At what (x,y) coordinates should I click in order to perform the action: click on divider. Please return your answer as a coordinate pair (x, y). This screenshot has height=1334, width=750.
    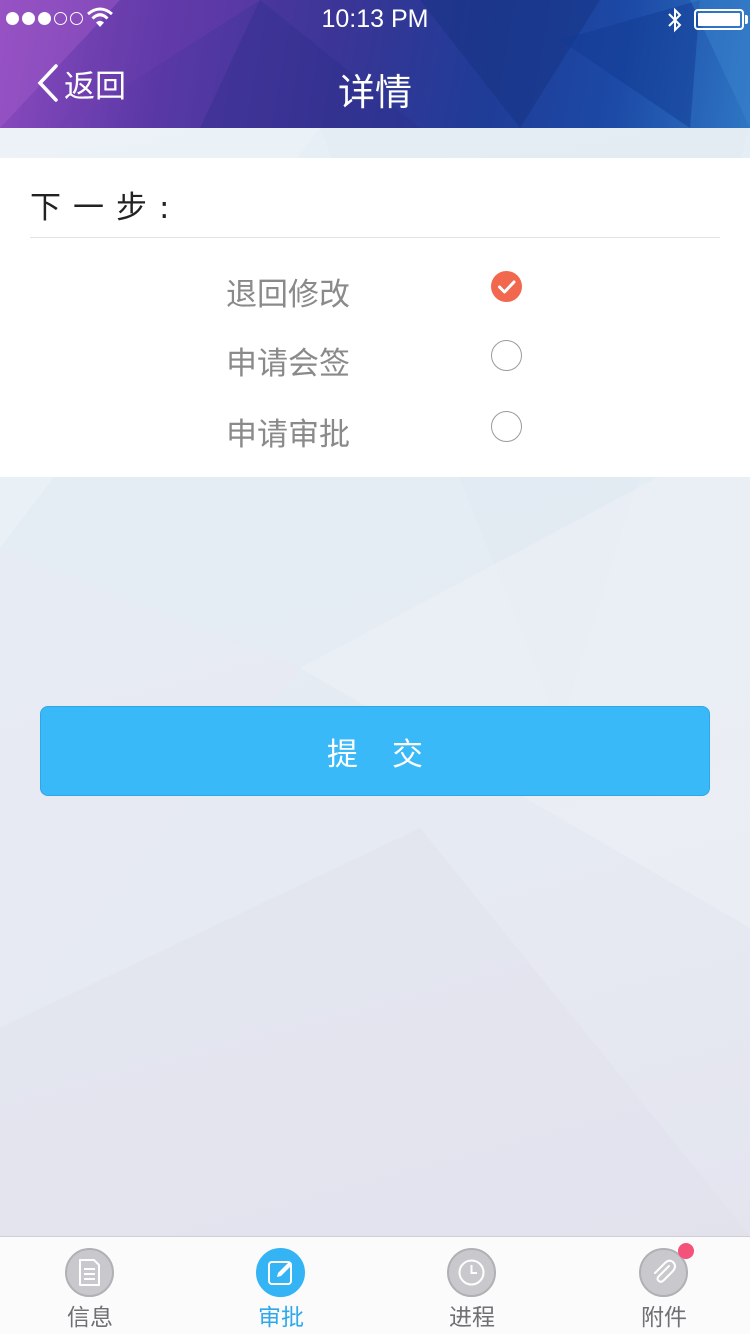
    Looking at the image, I should click on (375, 237).